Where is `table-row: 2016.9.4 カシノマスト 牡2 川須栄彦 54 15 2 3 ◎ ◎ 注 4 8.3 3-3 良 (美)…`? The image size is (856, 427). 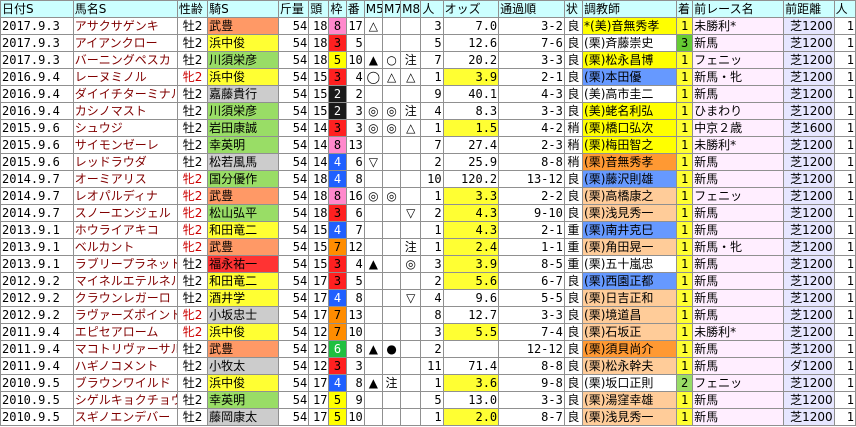 table-row: 2016.9.4 カシノマスト 牡2 川須栄彦 54 15 2 3 ◎ ◎ 注 4 8.3 3-3 良 (美)… is located at coordinates (428, 111).